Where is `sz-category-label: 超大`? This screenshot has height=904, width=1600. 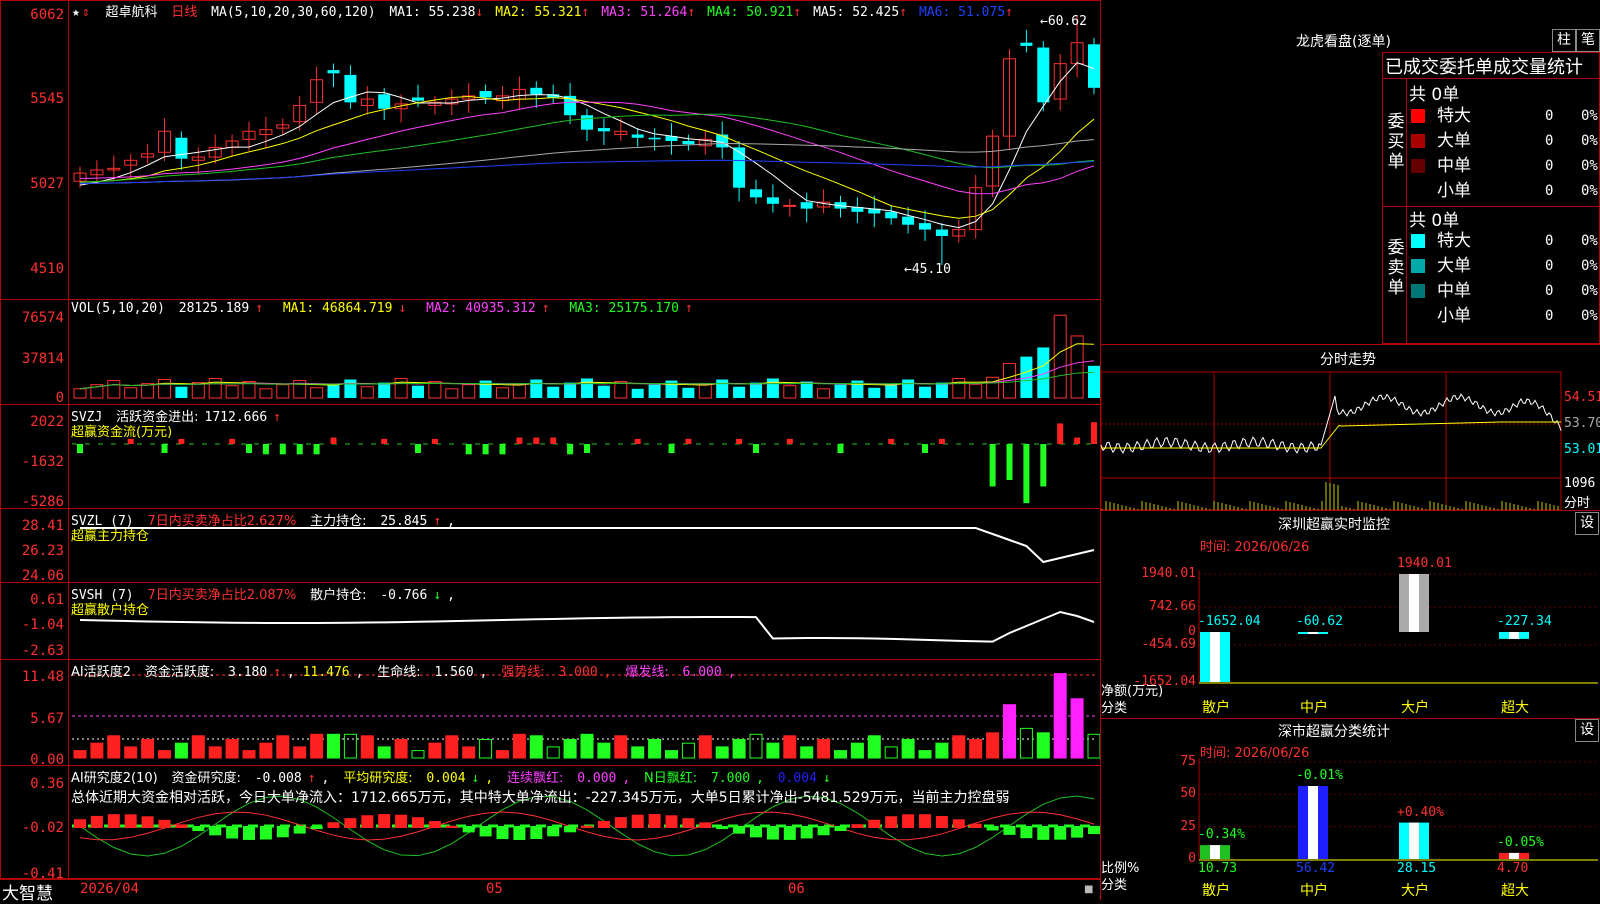 sz-category-label: 超大 is located at coordinates (1515, 708).